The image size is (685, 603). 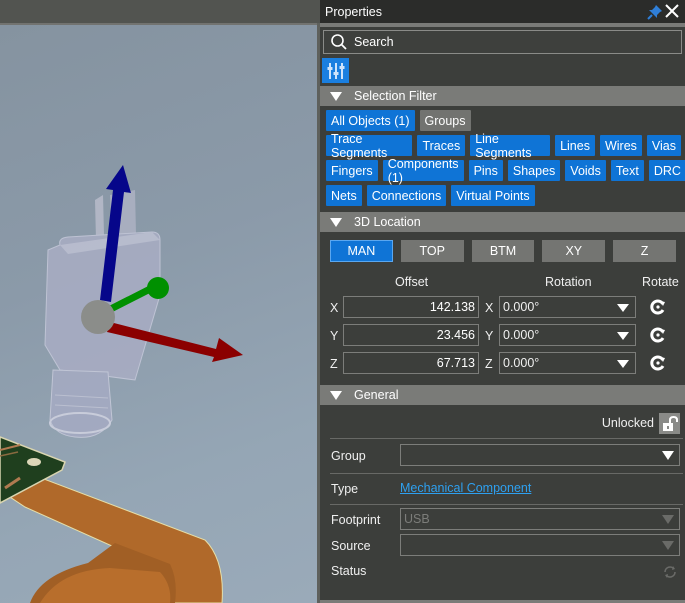 I want to click on offset-axis-label: X, so click(x=334, y=308).